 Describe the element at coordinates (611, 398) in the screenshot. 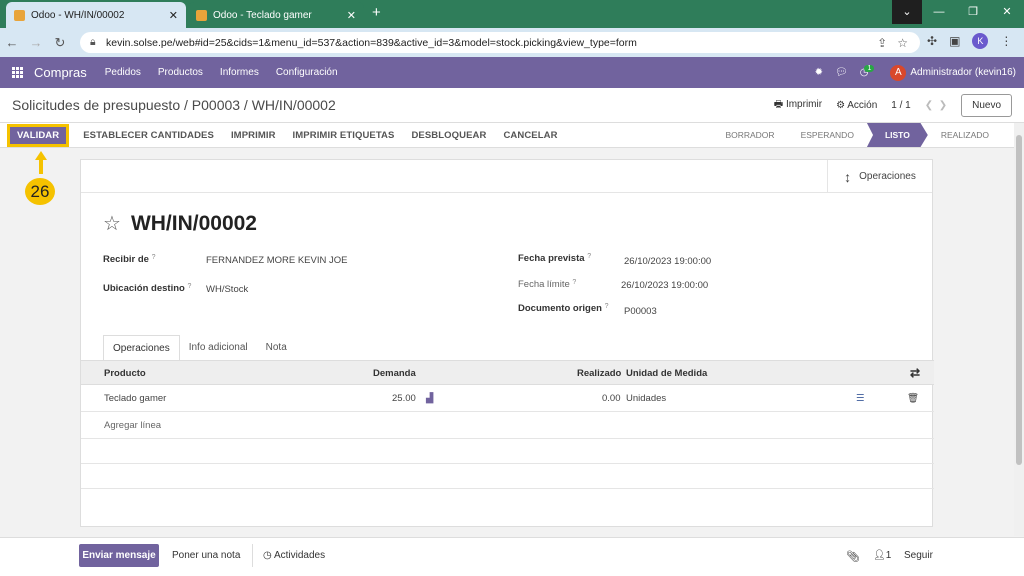

I see `row-done: 0.00` at that location.